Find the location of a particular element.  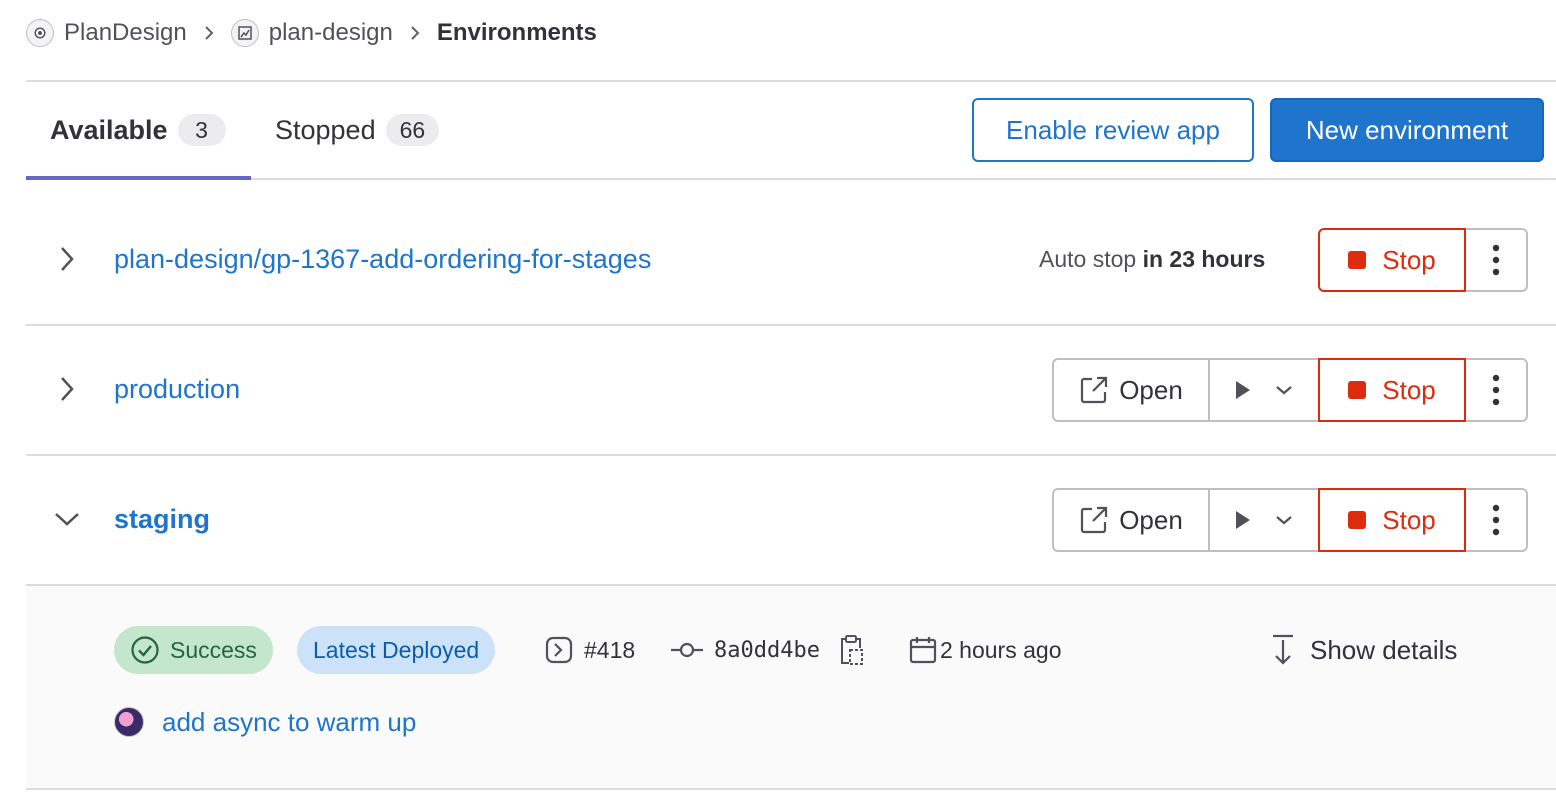

breadcrumb-project-link: plan-design is located at coordinates (331, 33).